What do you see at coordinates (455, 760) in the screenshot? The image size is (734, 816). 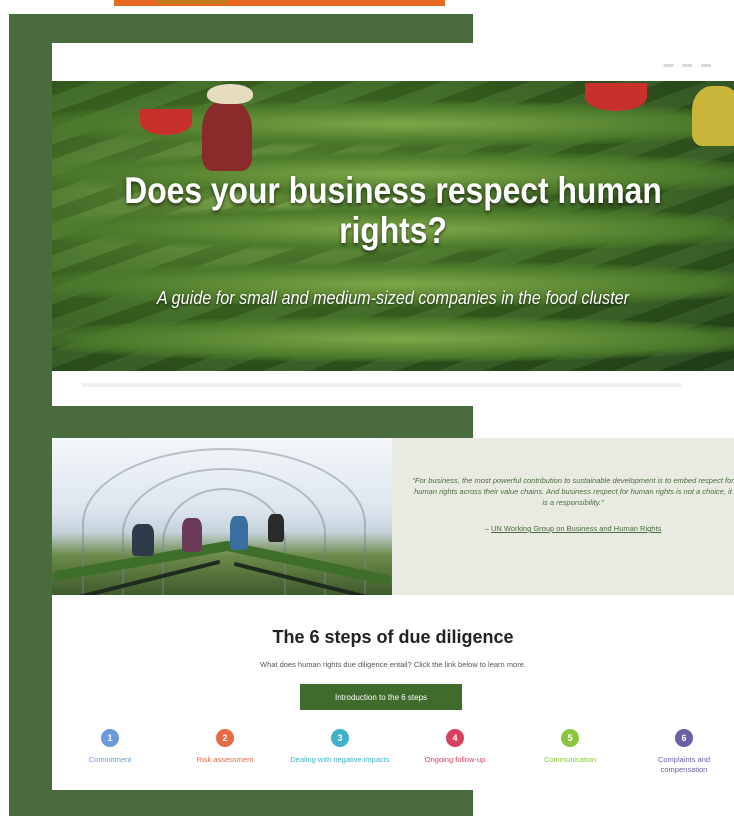 I see `step-label: Ongoing follow-up` at bounding box center [455, 760].